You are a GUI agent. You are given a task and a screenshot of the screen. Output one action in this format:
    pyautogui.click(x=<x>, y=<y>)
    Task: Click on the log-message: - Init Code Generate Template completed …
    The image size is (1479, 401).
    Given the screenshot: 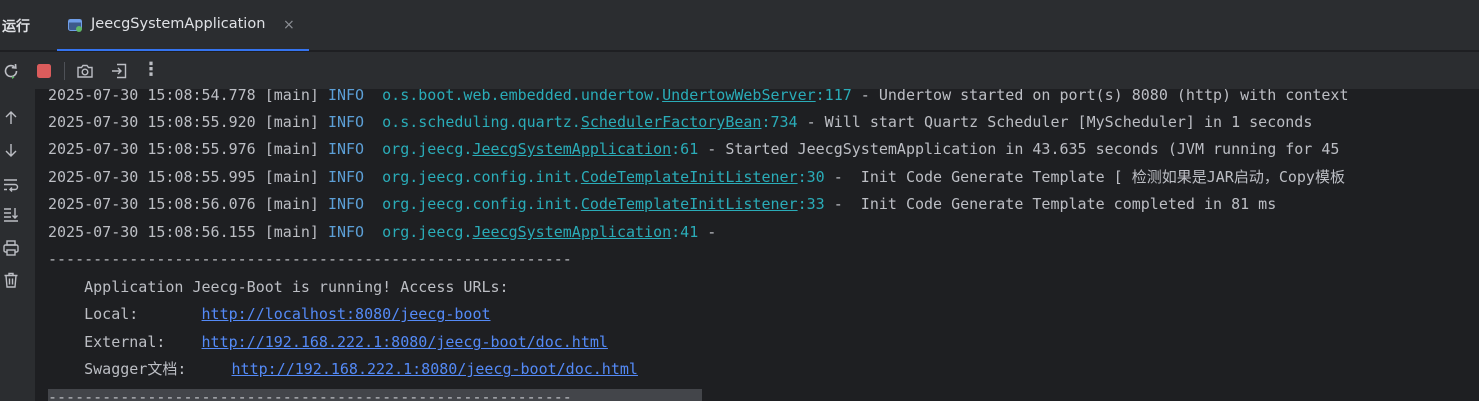 What is the action you would take?
    pyautogui.click(x=1050, y=204)
    